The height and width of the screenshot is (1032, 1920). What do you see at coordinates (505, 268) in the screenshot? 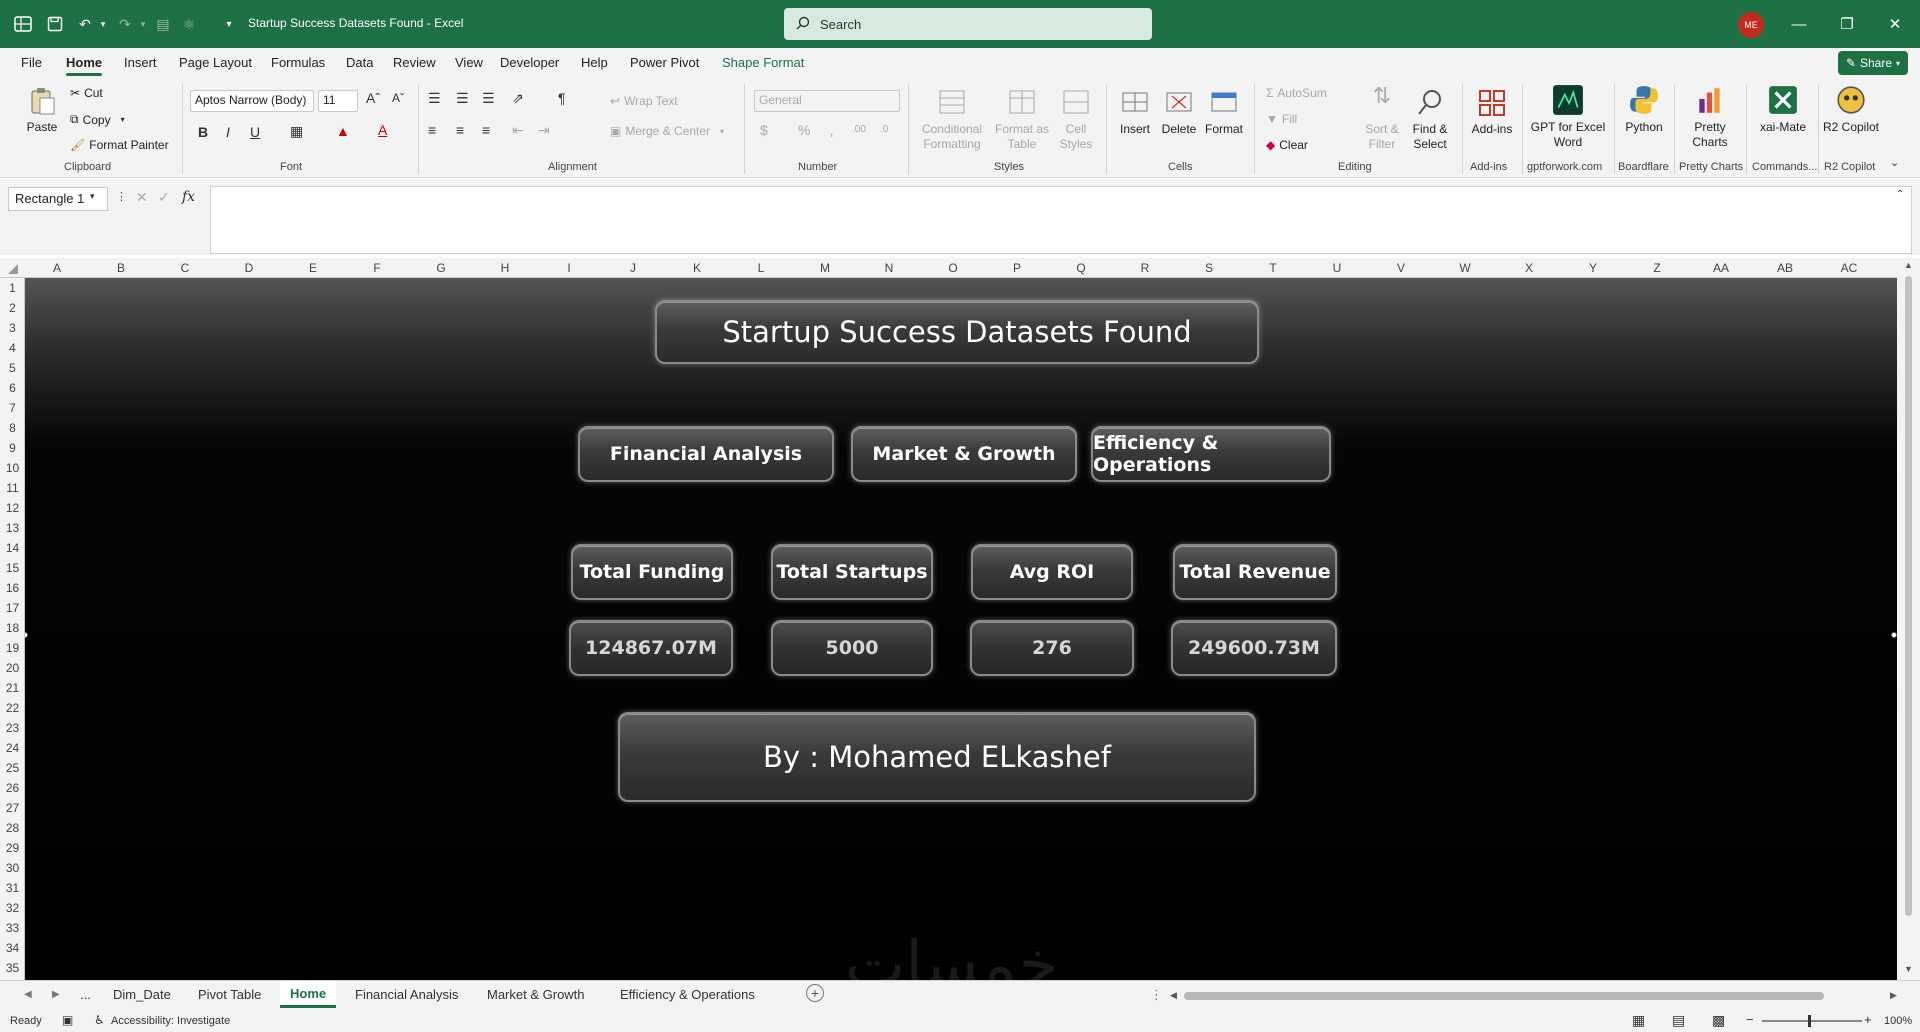
I see `column-header: H` at bounding box center [505, 268].